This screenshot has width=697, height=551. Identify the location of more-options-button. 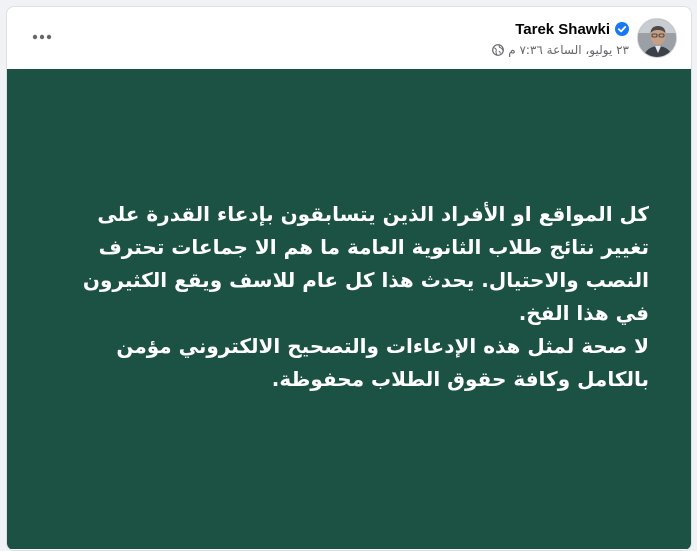
(42, 37).